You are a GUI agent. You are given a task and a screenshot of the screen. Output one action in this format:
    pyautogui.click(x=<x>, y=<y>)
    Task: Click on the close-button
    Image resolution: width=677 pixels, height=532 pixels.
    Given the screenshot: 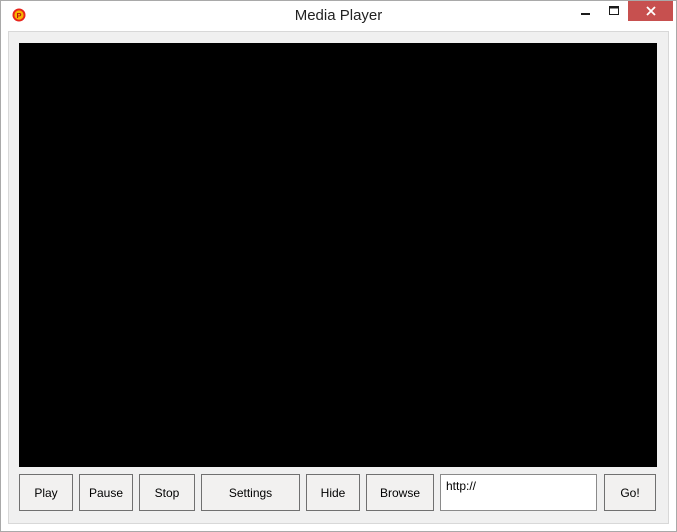 What is the action you would take?
    pyautogui.click(x=650, y=11)
    